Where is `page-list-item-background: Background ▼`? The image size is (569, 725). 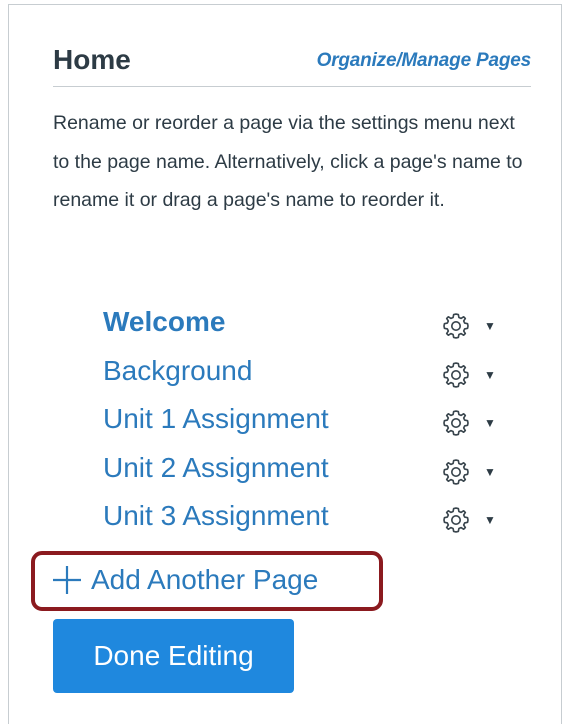 page-list-item-background: Background ▼ is located at coordinates (313, 375).